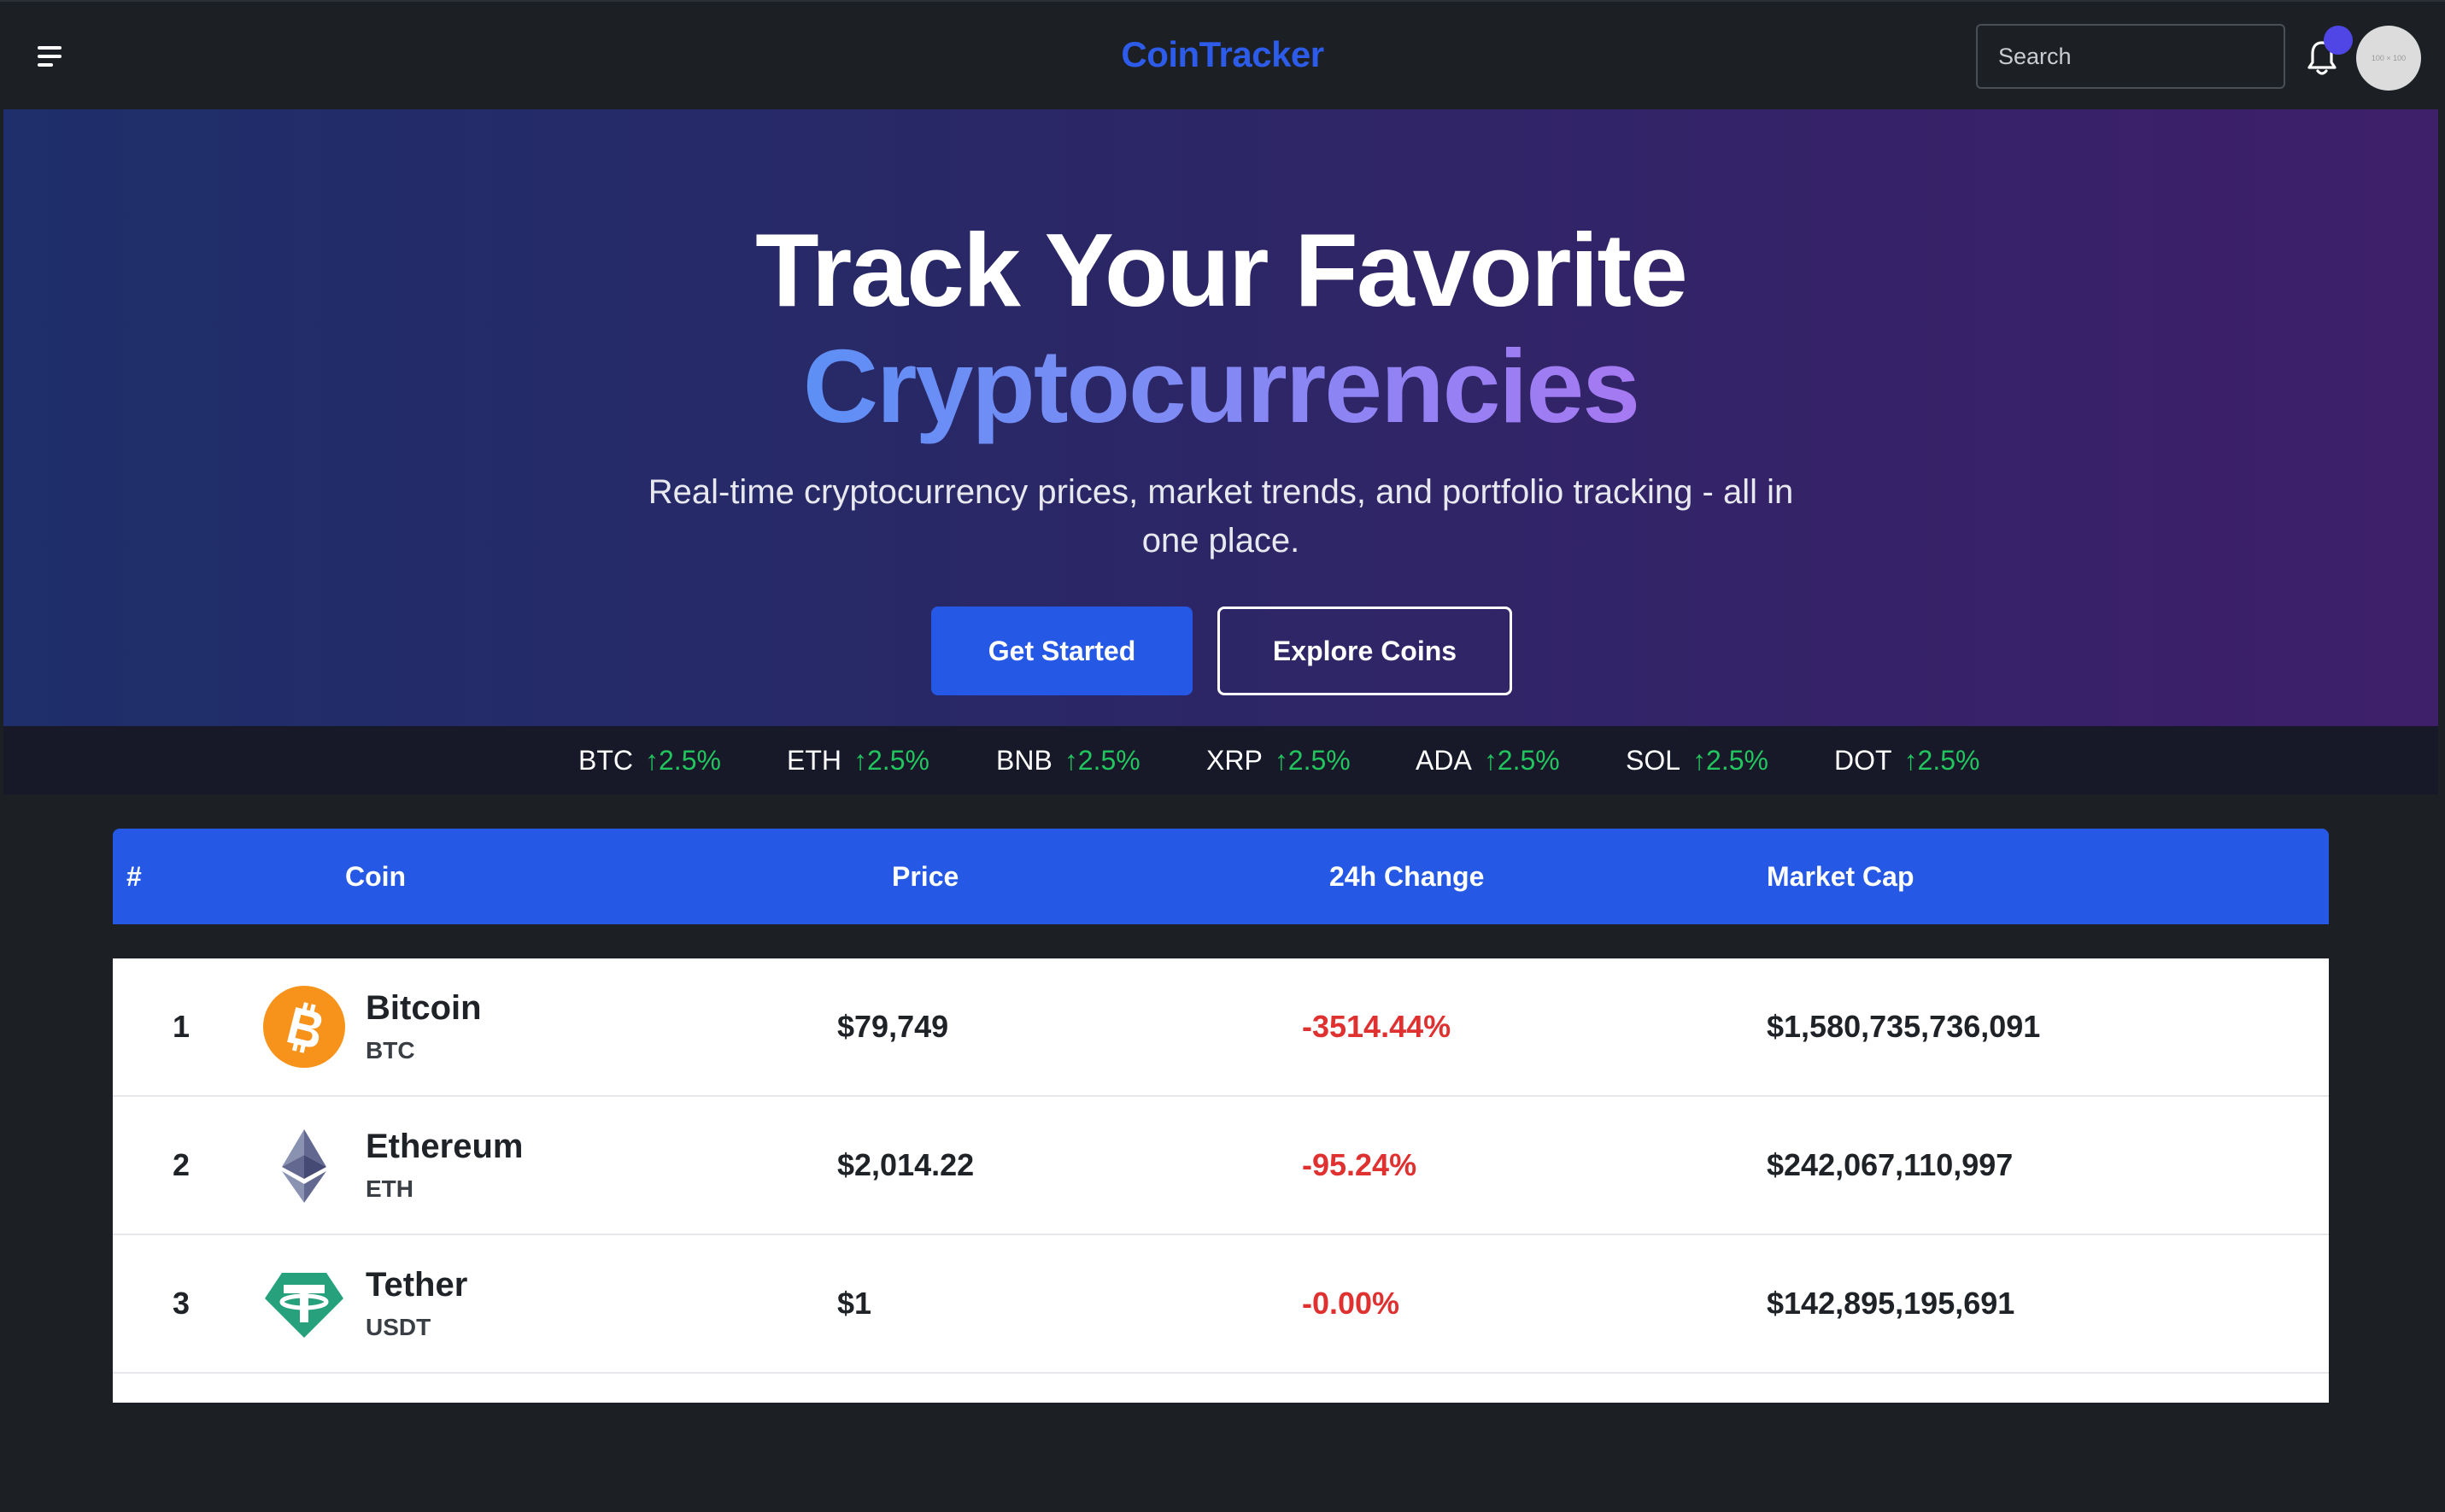  I want to click on column-header-rank: #, so click(134, 876).